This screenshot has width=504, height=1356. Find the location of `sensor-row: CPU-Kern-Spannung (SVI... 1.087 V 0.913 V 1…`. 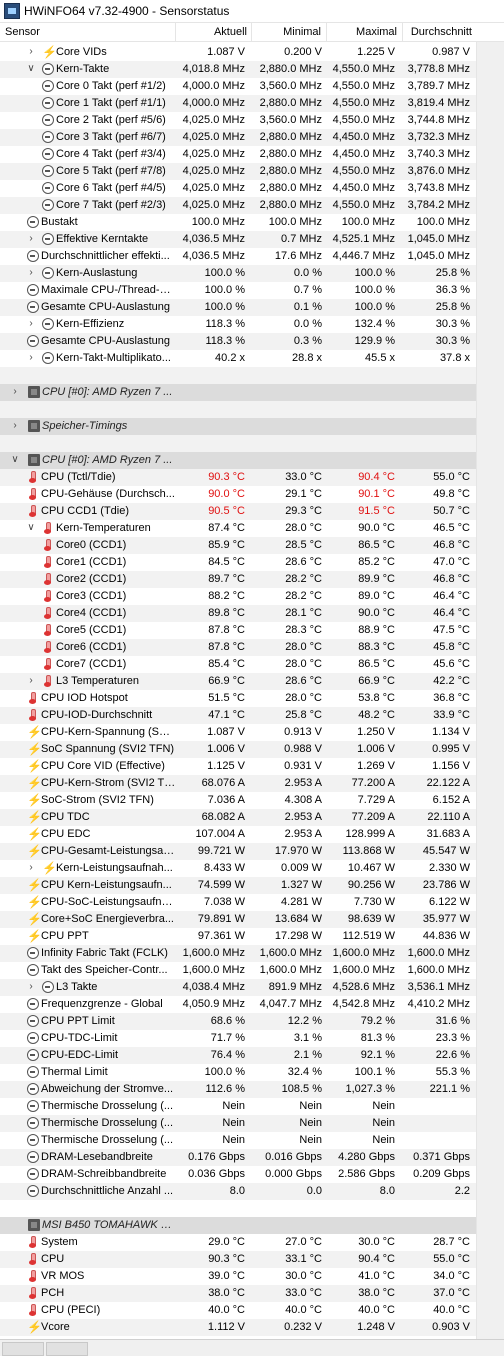

sensor-row: CPU-Kern-Spannung (SVI... 1.087 V 0.913 V 1… is located at coordinates (238, 732).